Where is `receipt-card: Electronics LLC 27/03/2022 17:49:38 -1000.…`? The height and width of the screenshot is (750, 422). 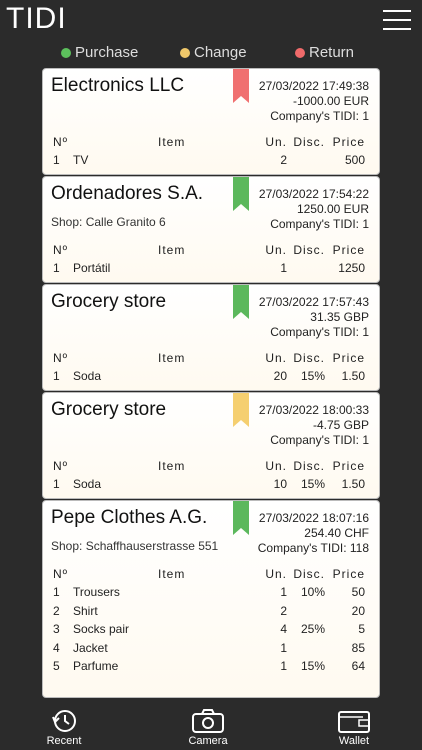
receipt-card: Electronics LLC 27/03/2022 17:49:38 -1000.… is located at coordinates (211, 121).